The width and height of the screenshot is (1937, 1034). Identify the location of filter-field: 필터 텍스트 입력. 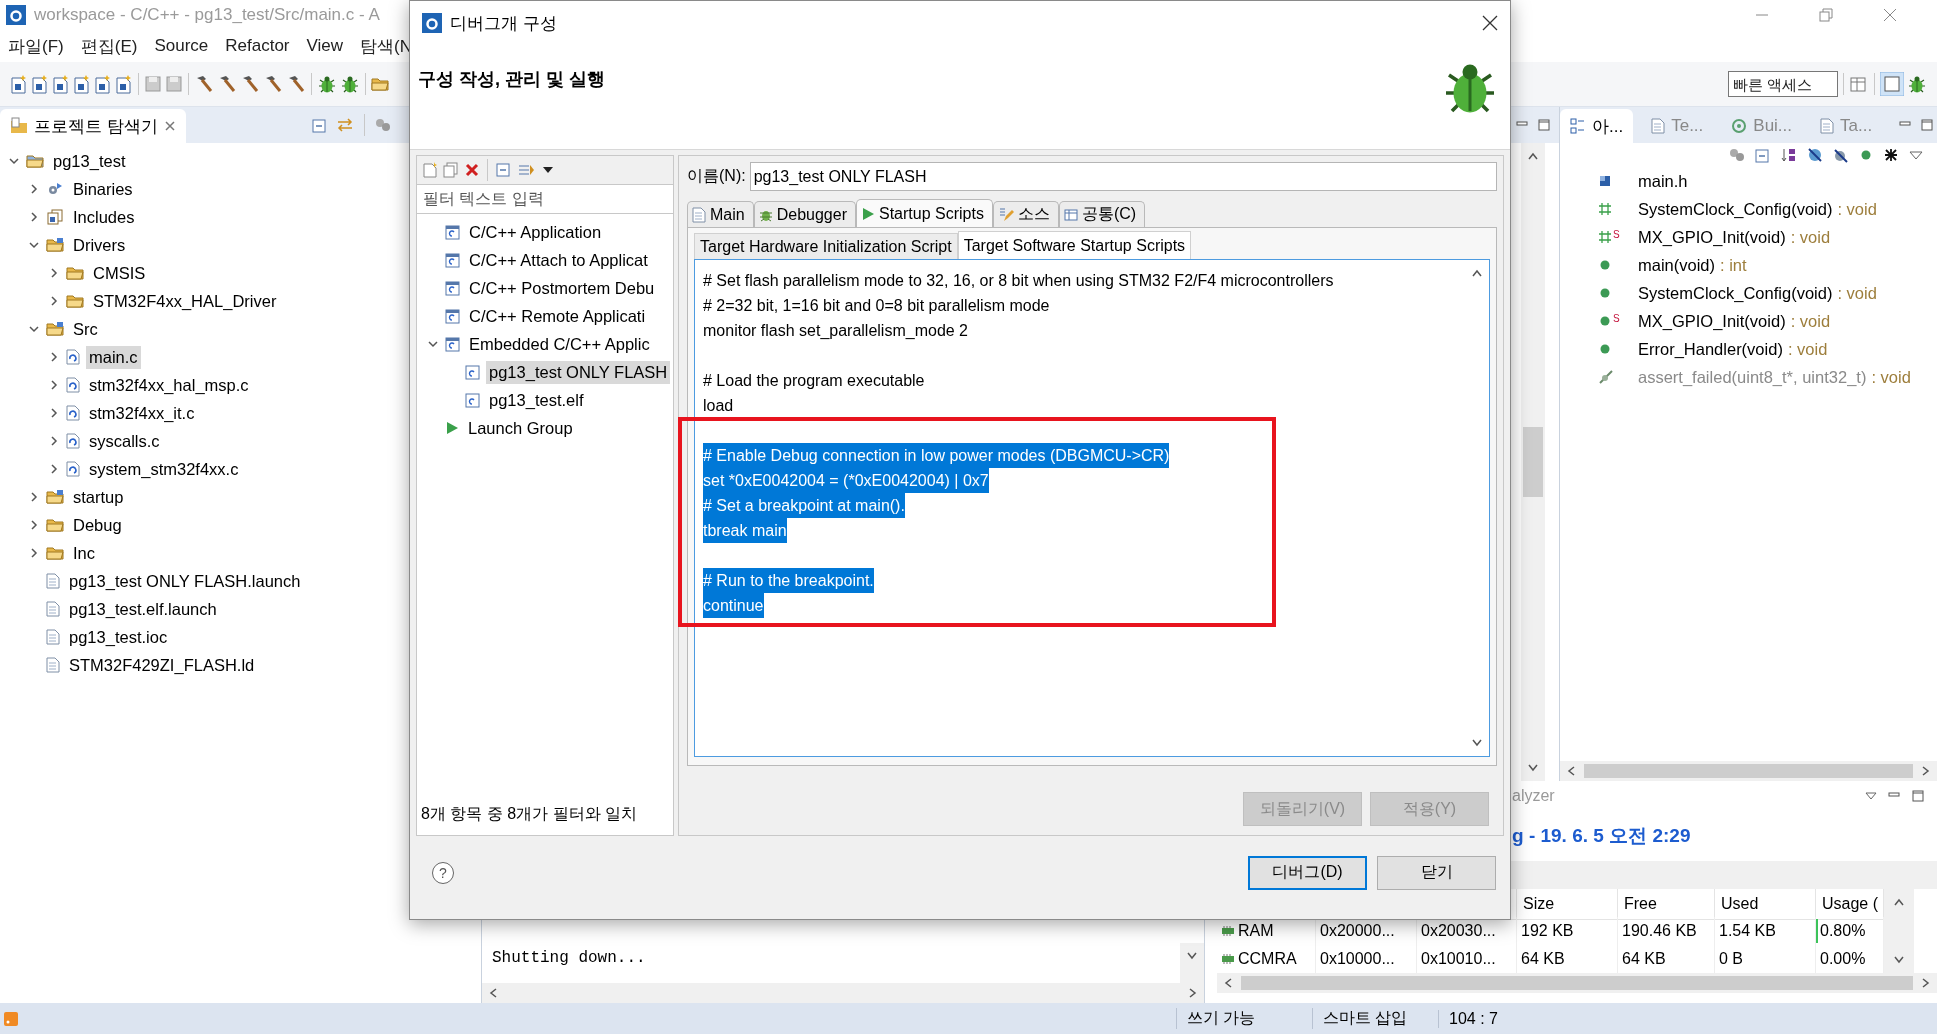
(545, 199).